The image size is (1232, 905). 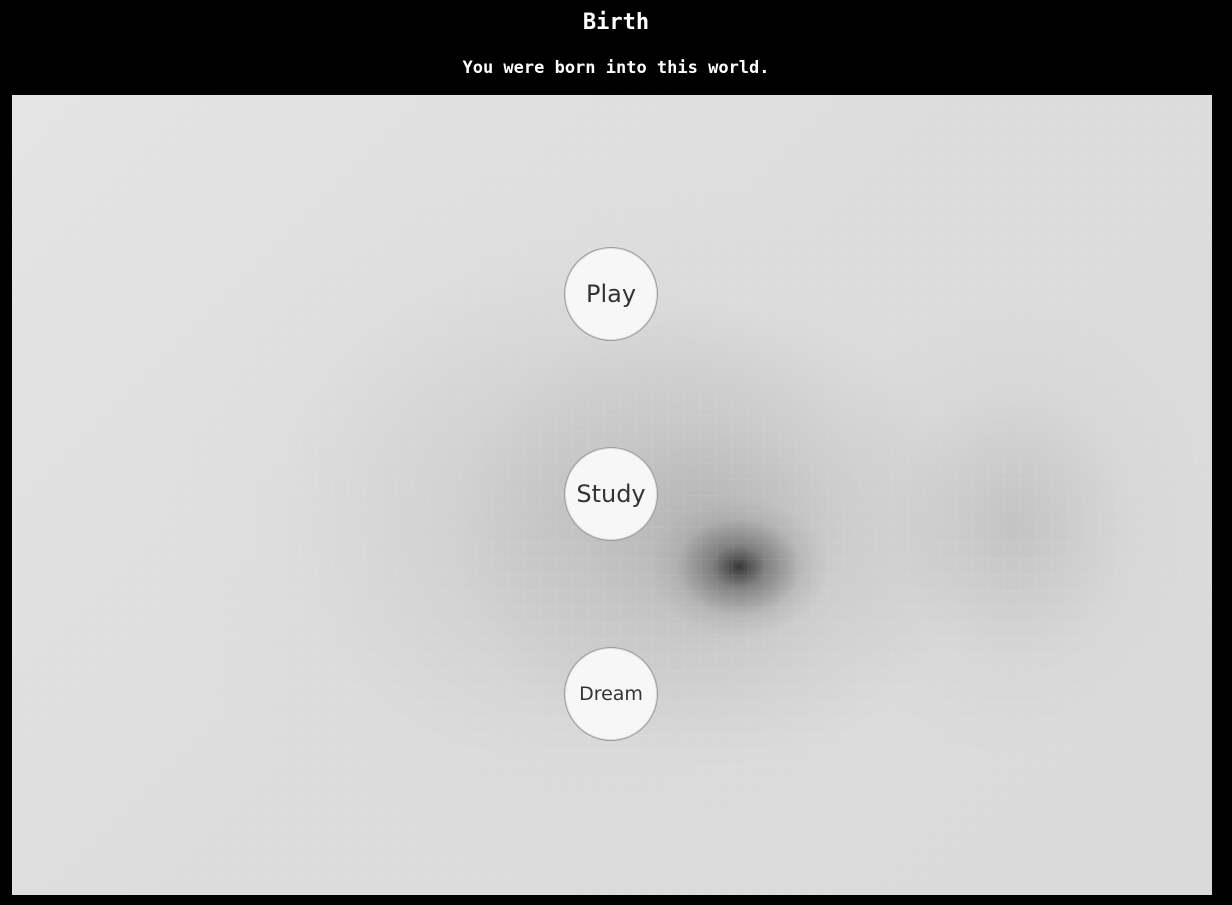 I want to click on study-choice-button: Study, so click(x=611, y=494).